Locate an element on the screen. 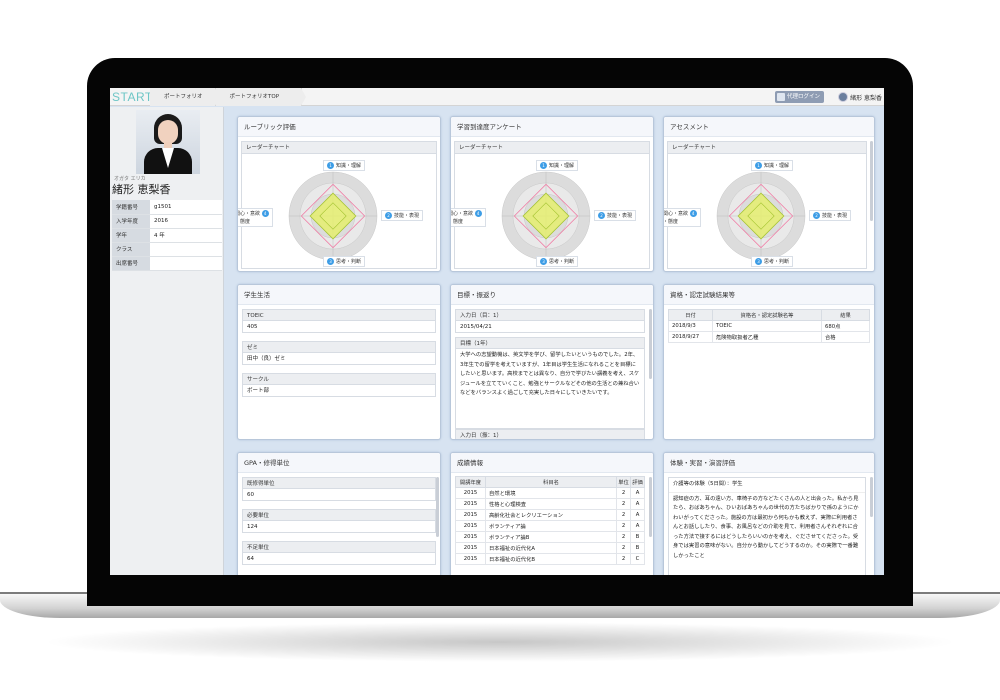 This screenshot has height=700, width=1000. profile-row-enroll-year: 入学年度 2016 is located at coordinates (167, 221).